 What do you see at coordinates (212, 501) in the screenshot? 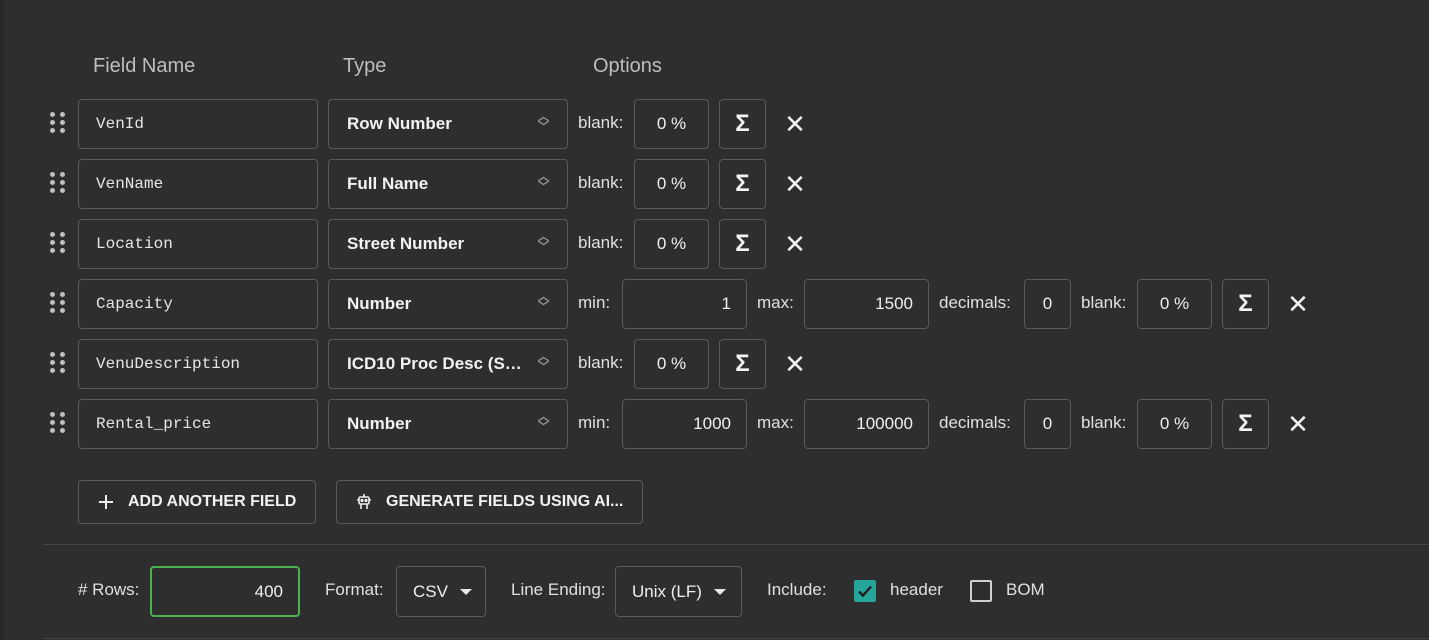
I see `add-another-field-label: ADD ANOTHER FIELD` at bounding box center [212, 501].